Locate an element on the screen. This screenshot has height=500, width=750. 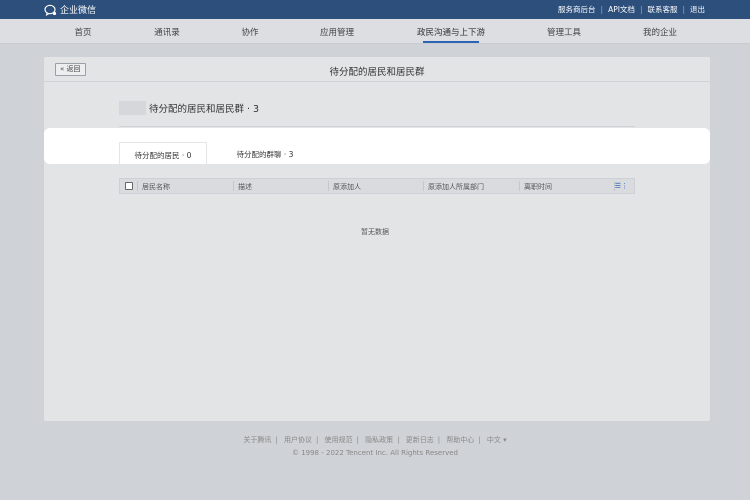
empty-state-text: 暂无数据 is located at coordinates (375, 232).